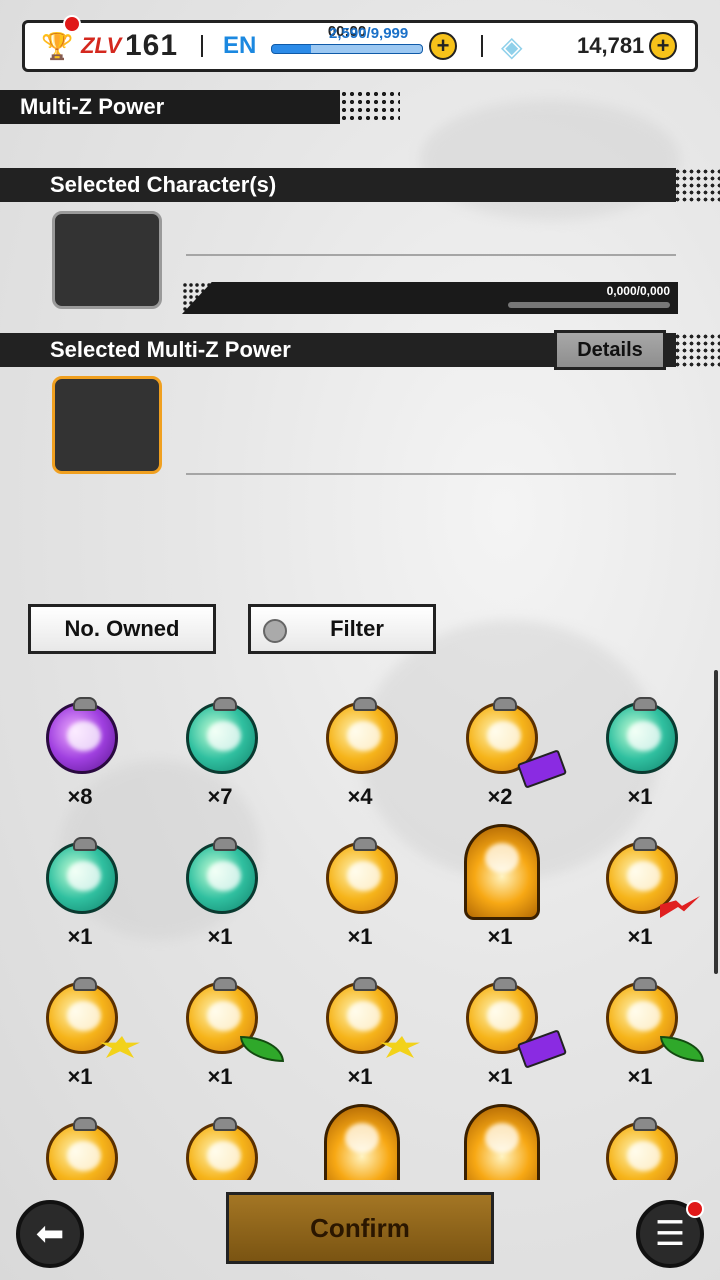 Image resolution: width=720 pixels, height=1280 pixels. I want to click on crystal-add-button: +, so click(663, 46).